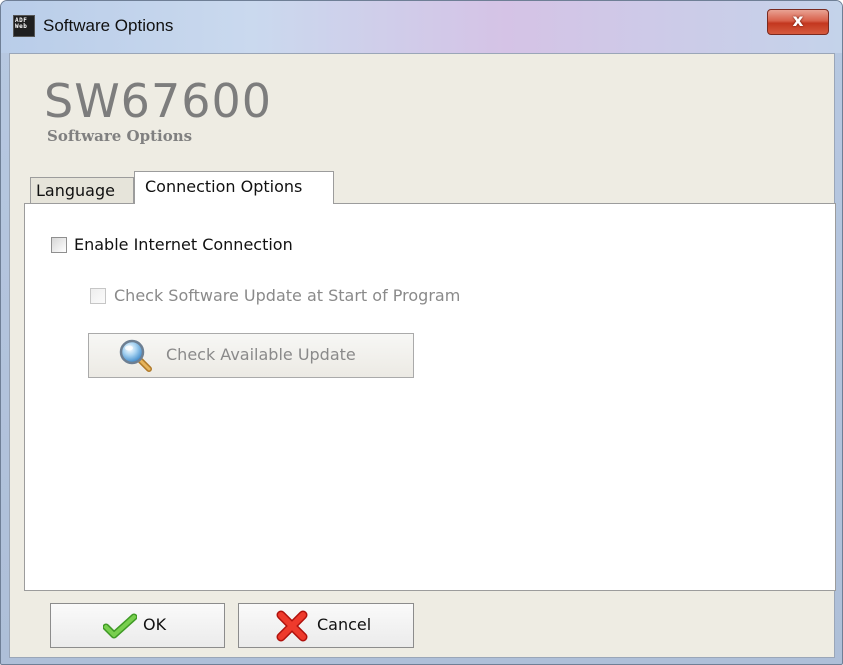 The image size is (843, 665). What do you see at coordinates (261, 354) in the screenshot?
I see `check-available-update-label: Check Available Update` at bounding box center [261, 354].